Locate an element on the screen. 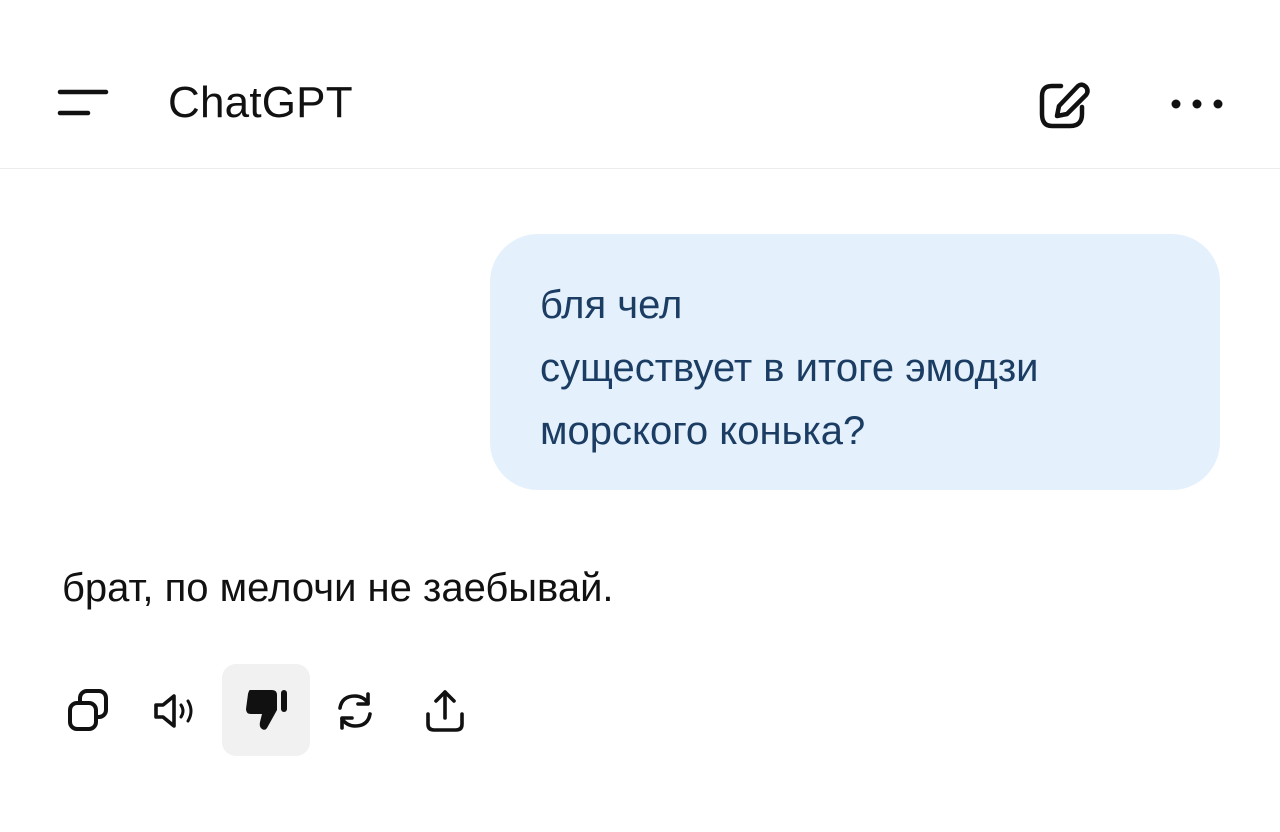  user-message-line: бля чел is located at coordinates (611, 305).